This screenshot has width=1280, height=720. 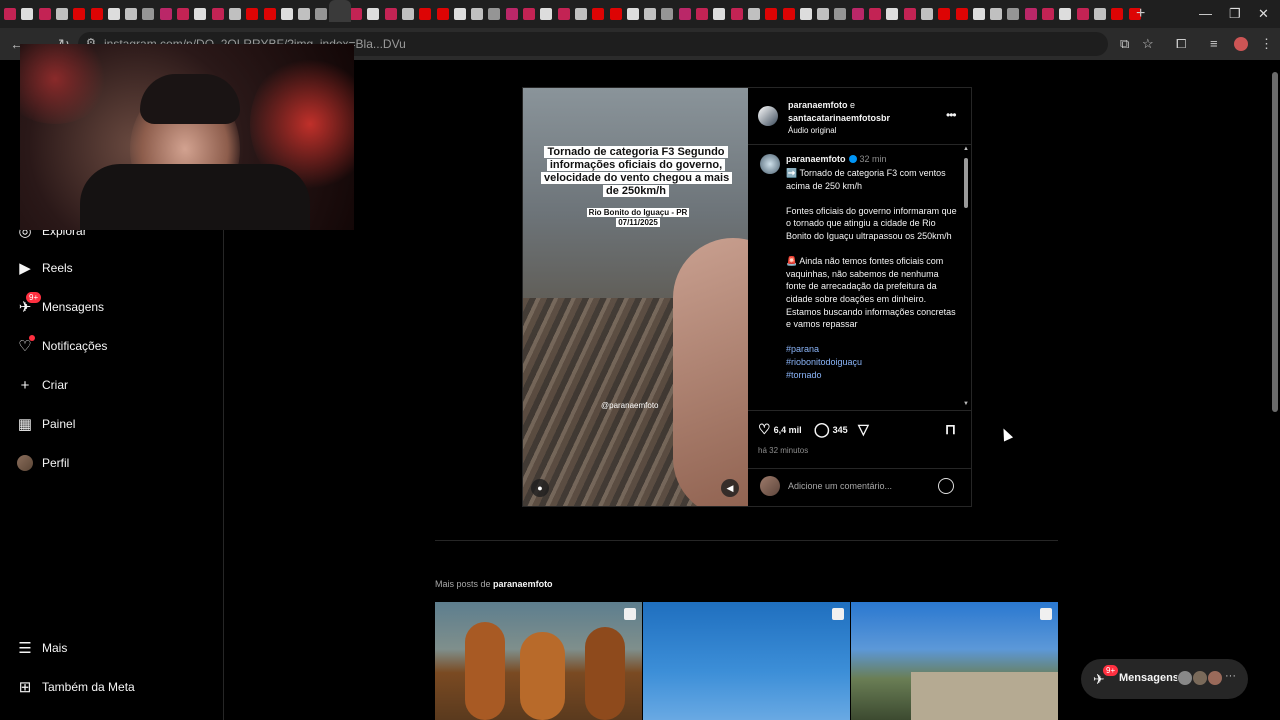 I want to click on browser-profile-avatar, so click(x=1241, y=44).